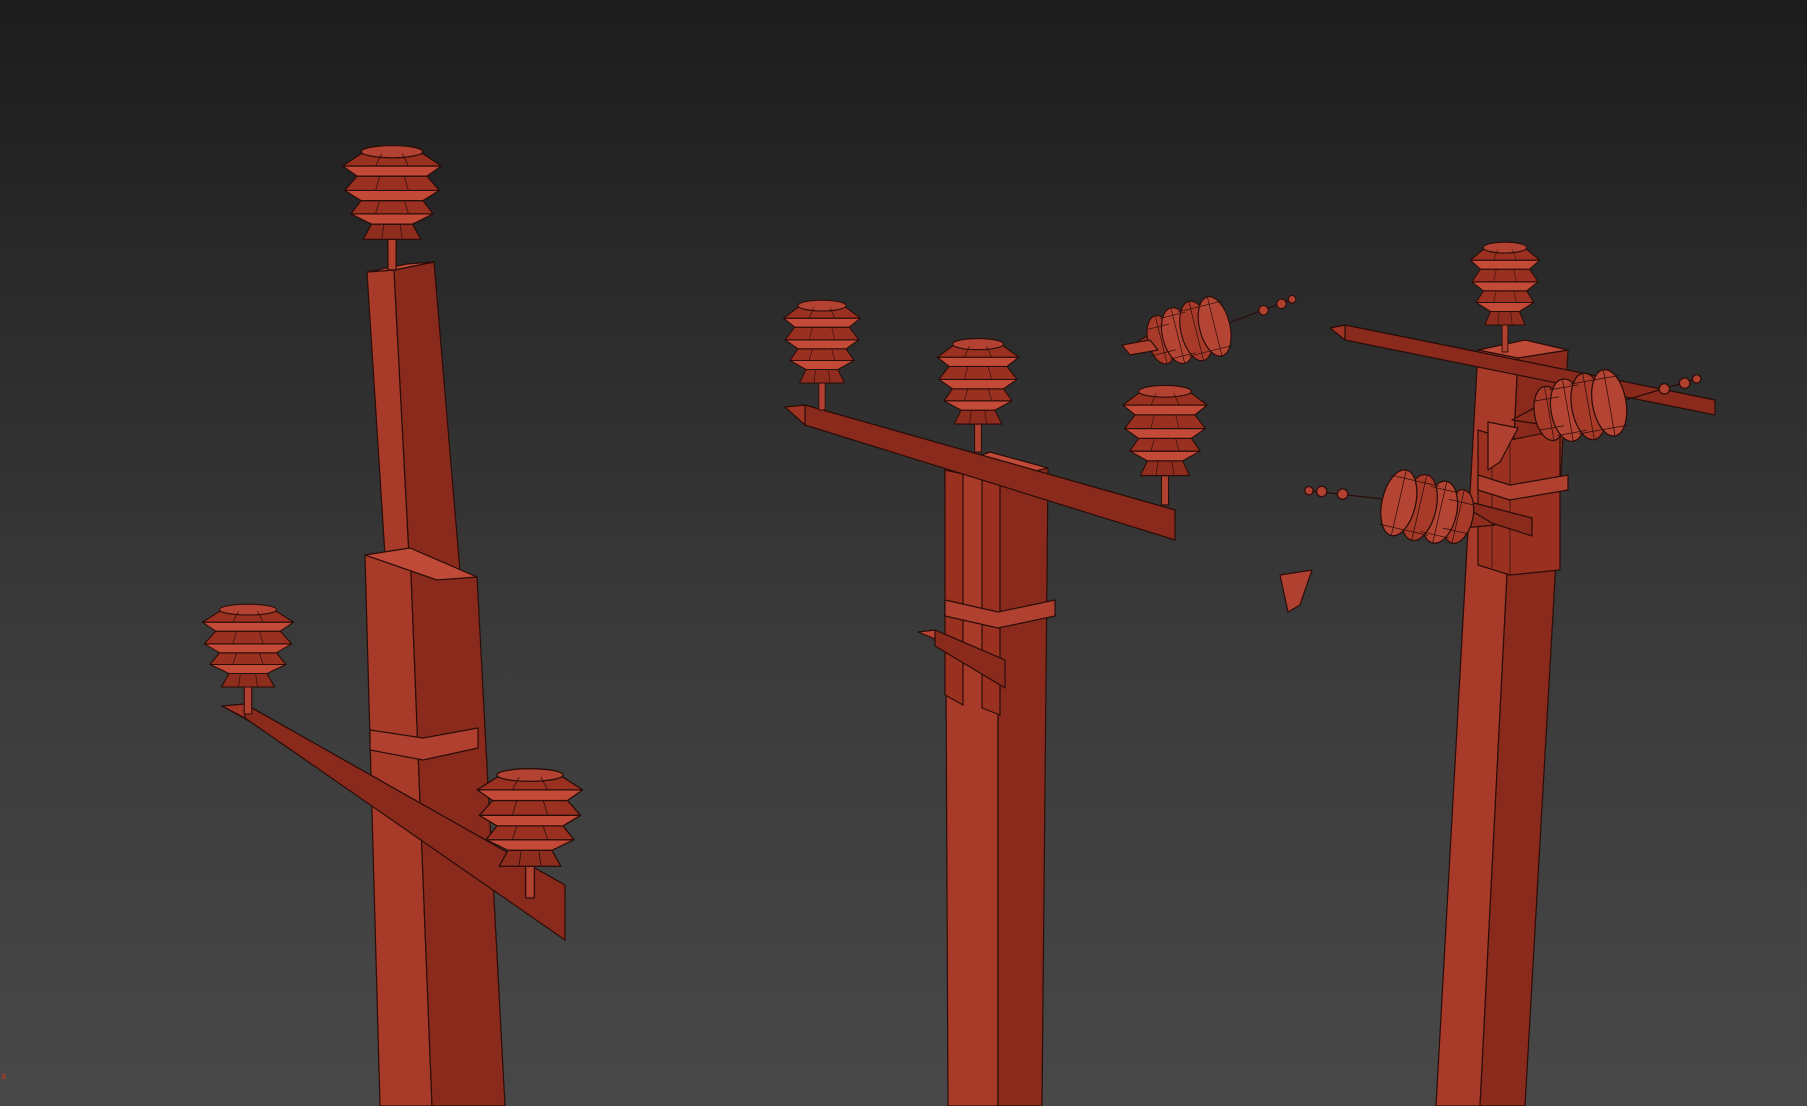 Image resolution: width=1807 pixels, height=1106 pixels. I want to click on insulator-mid-right, so click(1165, 445).